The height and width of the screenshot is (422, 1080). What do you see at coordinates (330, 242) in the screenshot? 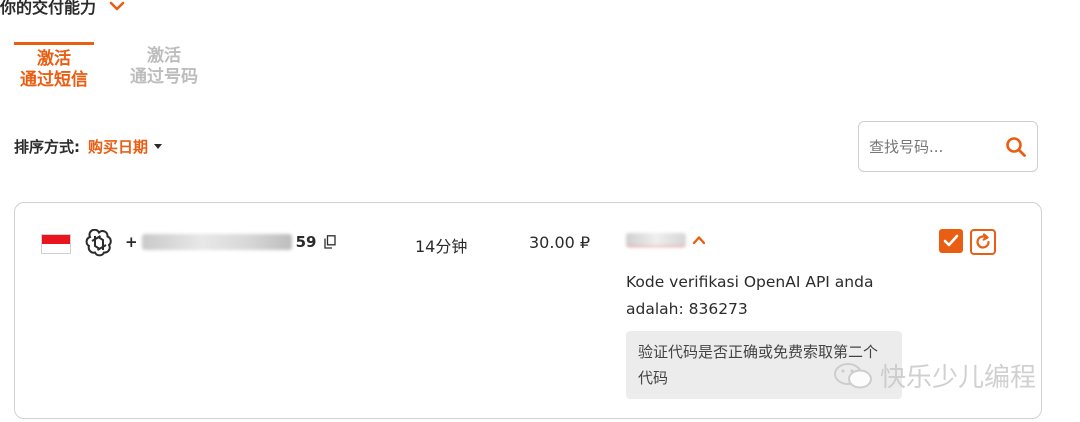
I see `copy-icon` at bounding box center [330, 242].